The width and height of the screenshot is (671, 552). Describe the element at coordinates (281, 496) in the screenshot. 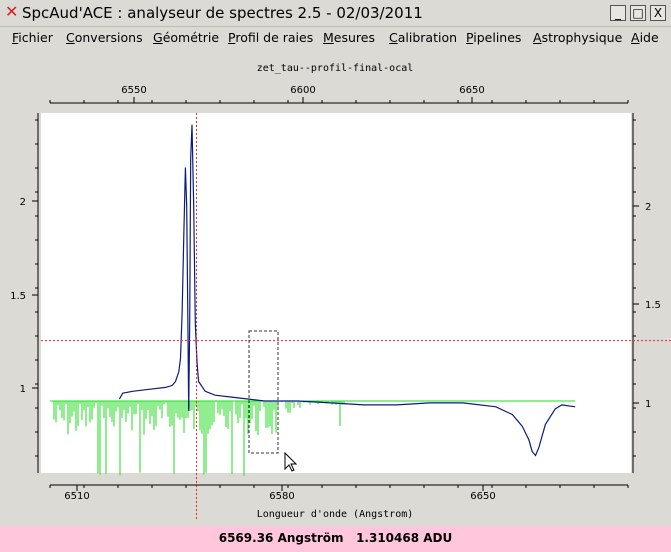

I see `bottom-tick-label: 6580` at that location.